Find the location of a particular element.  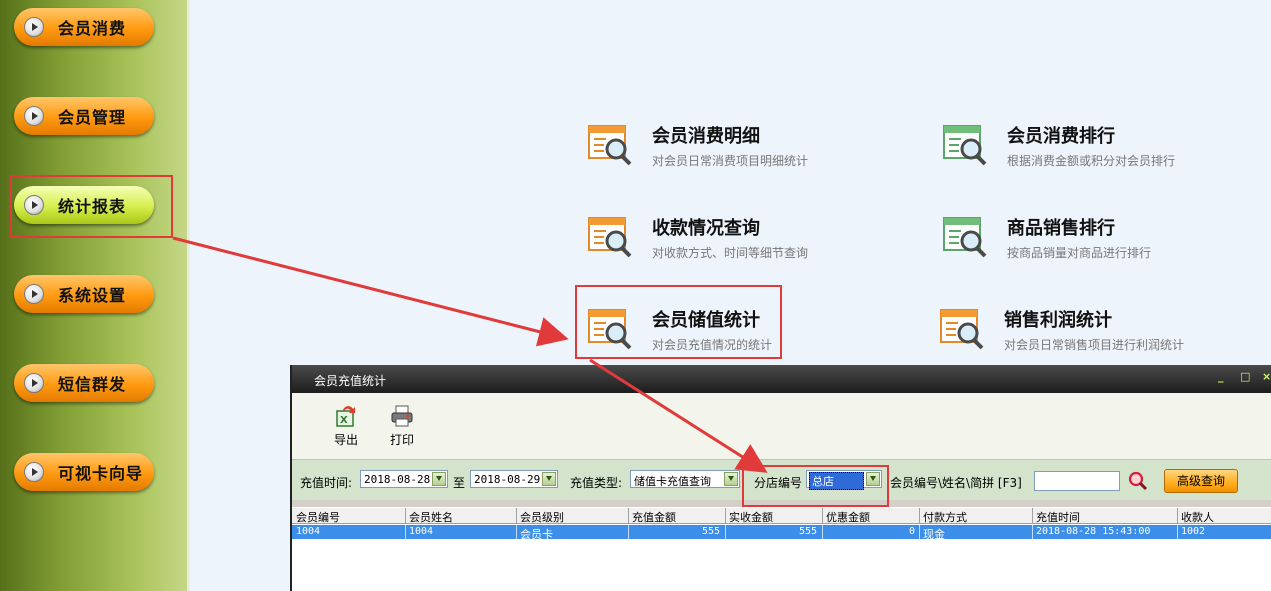

arrow-to-report is located at coordinates (370, 291).